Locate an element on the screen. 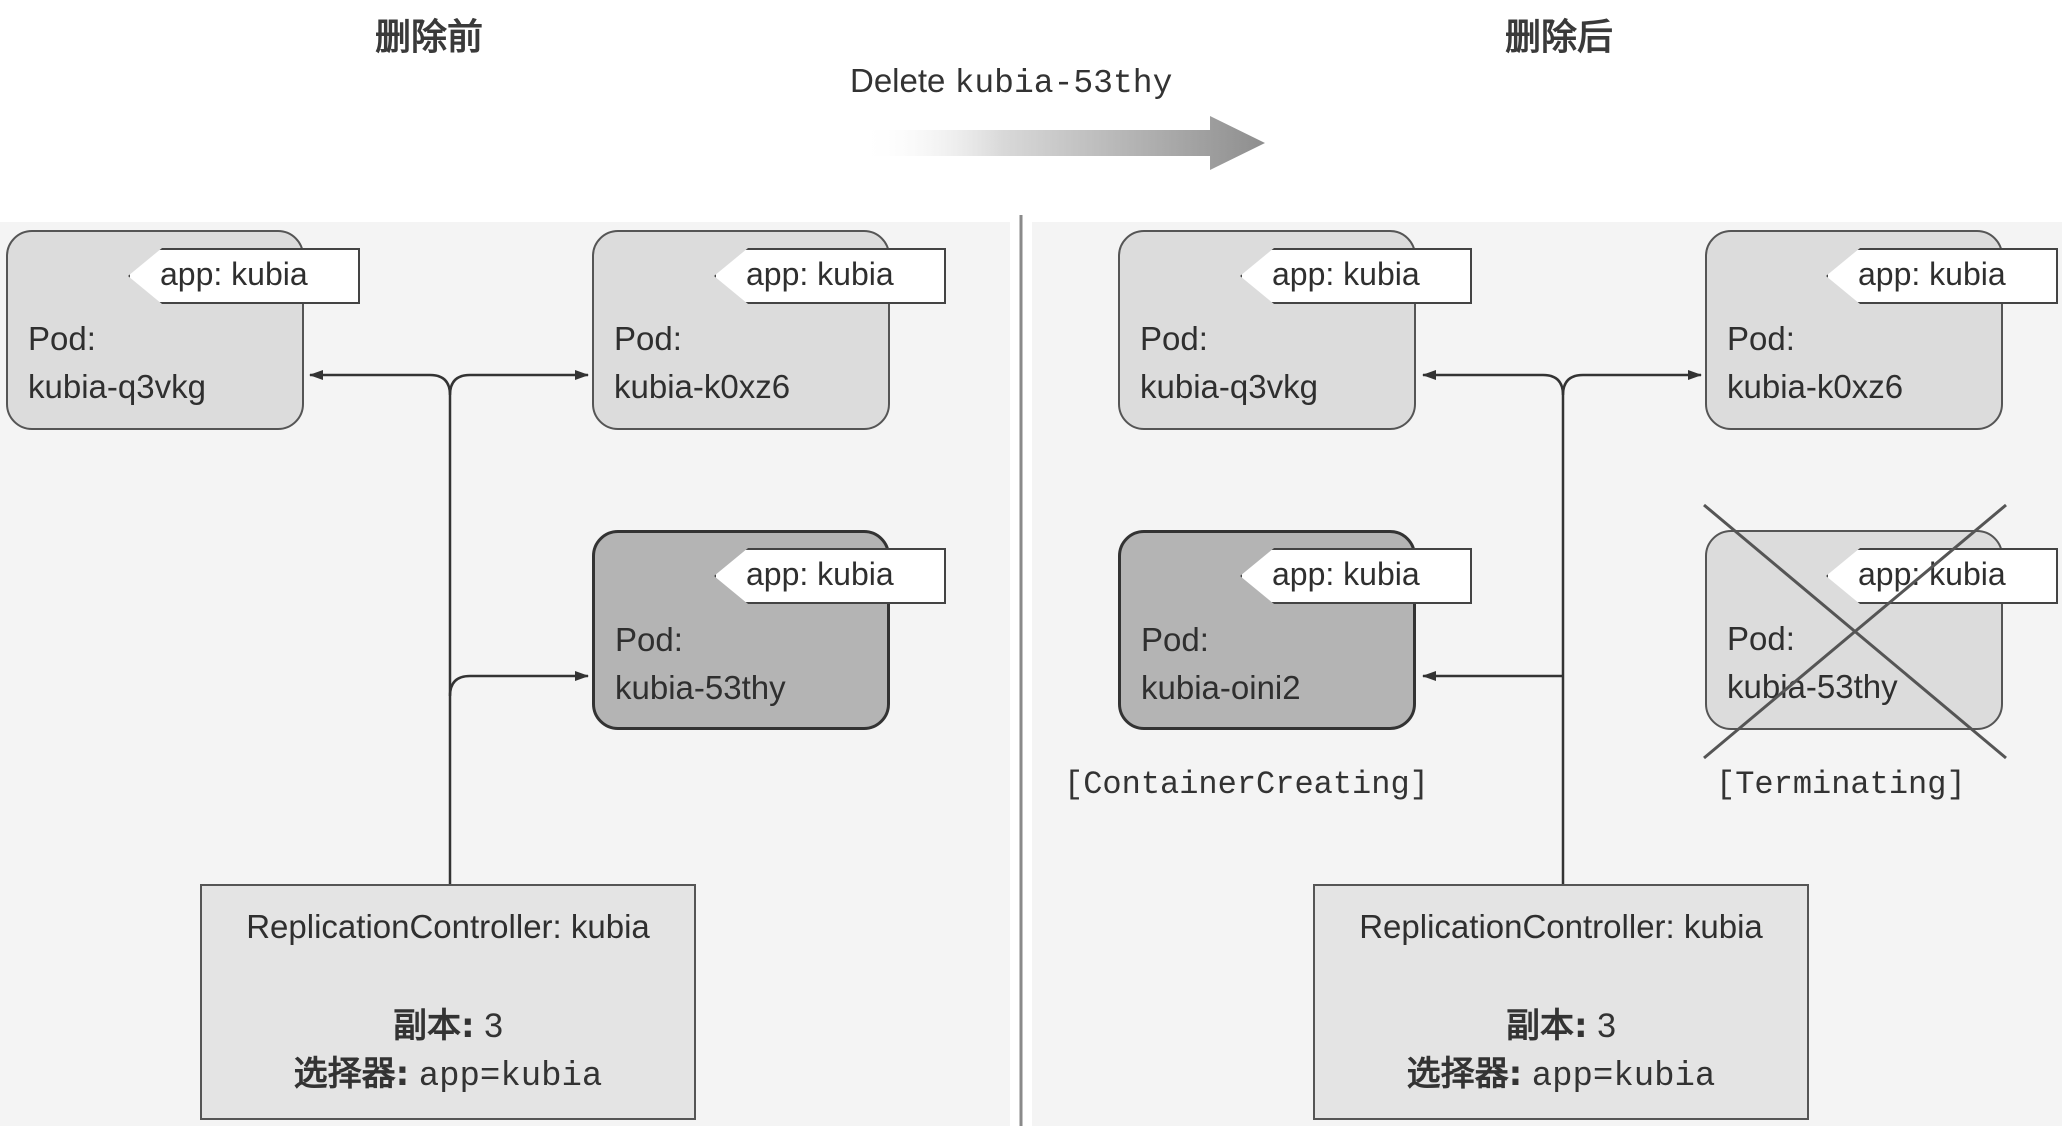  after-connectors is located at coordinates (1562, 627).